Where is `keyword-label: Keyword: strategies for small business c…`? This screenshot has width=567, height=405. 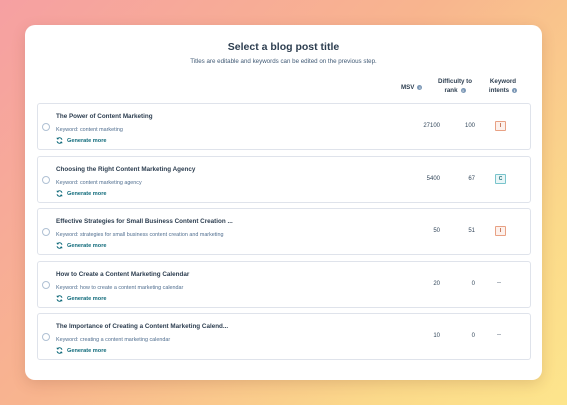
keyword-label: Keyword: strategies for small business c… is located at coordinates (140, 235).